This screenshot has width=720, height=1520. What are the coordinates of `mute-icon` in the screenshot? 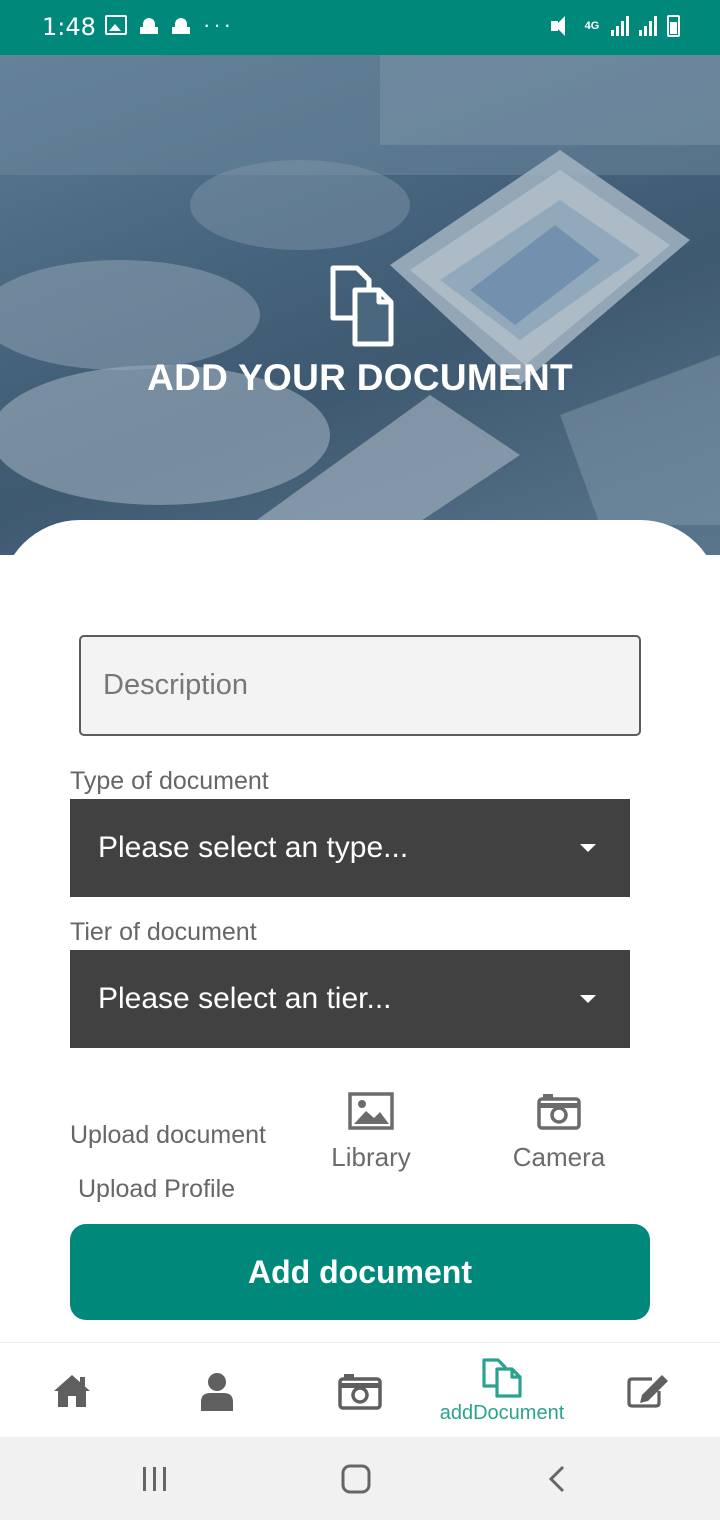 It's located at (561, 26).